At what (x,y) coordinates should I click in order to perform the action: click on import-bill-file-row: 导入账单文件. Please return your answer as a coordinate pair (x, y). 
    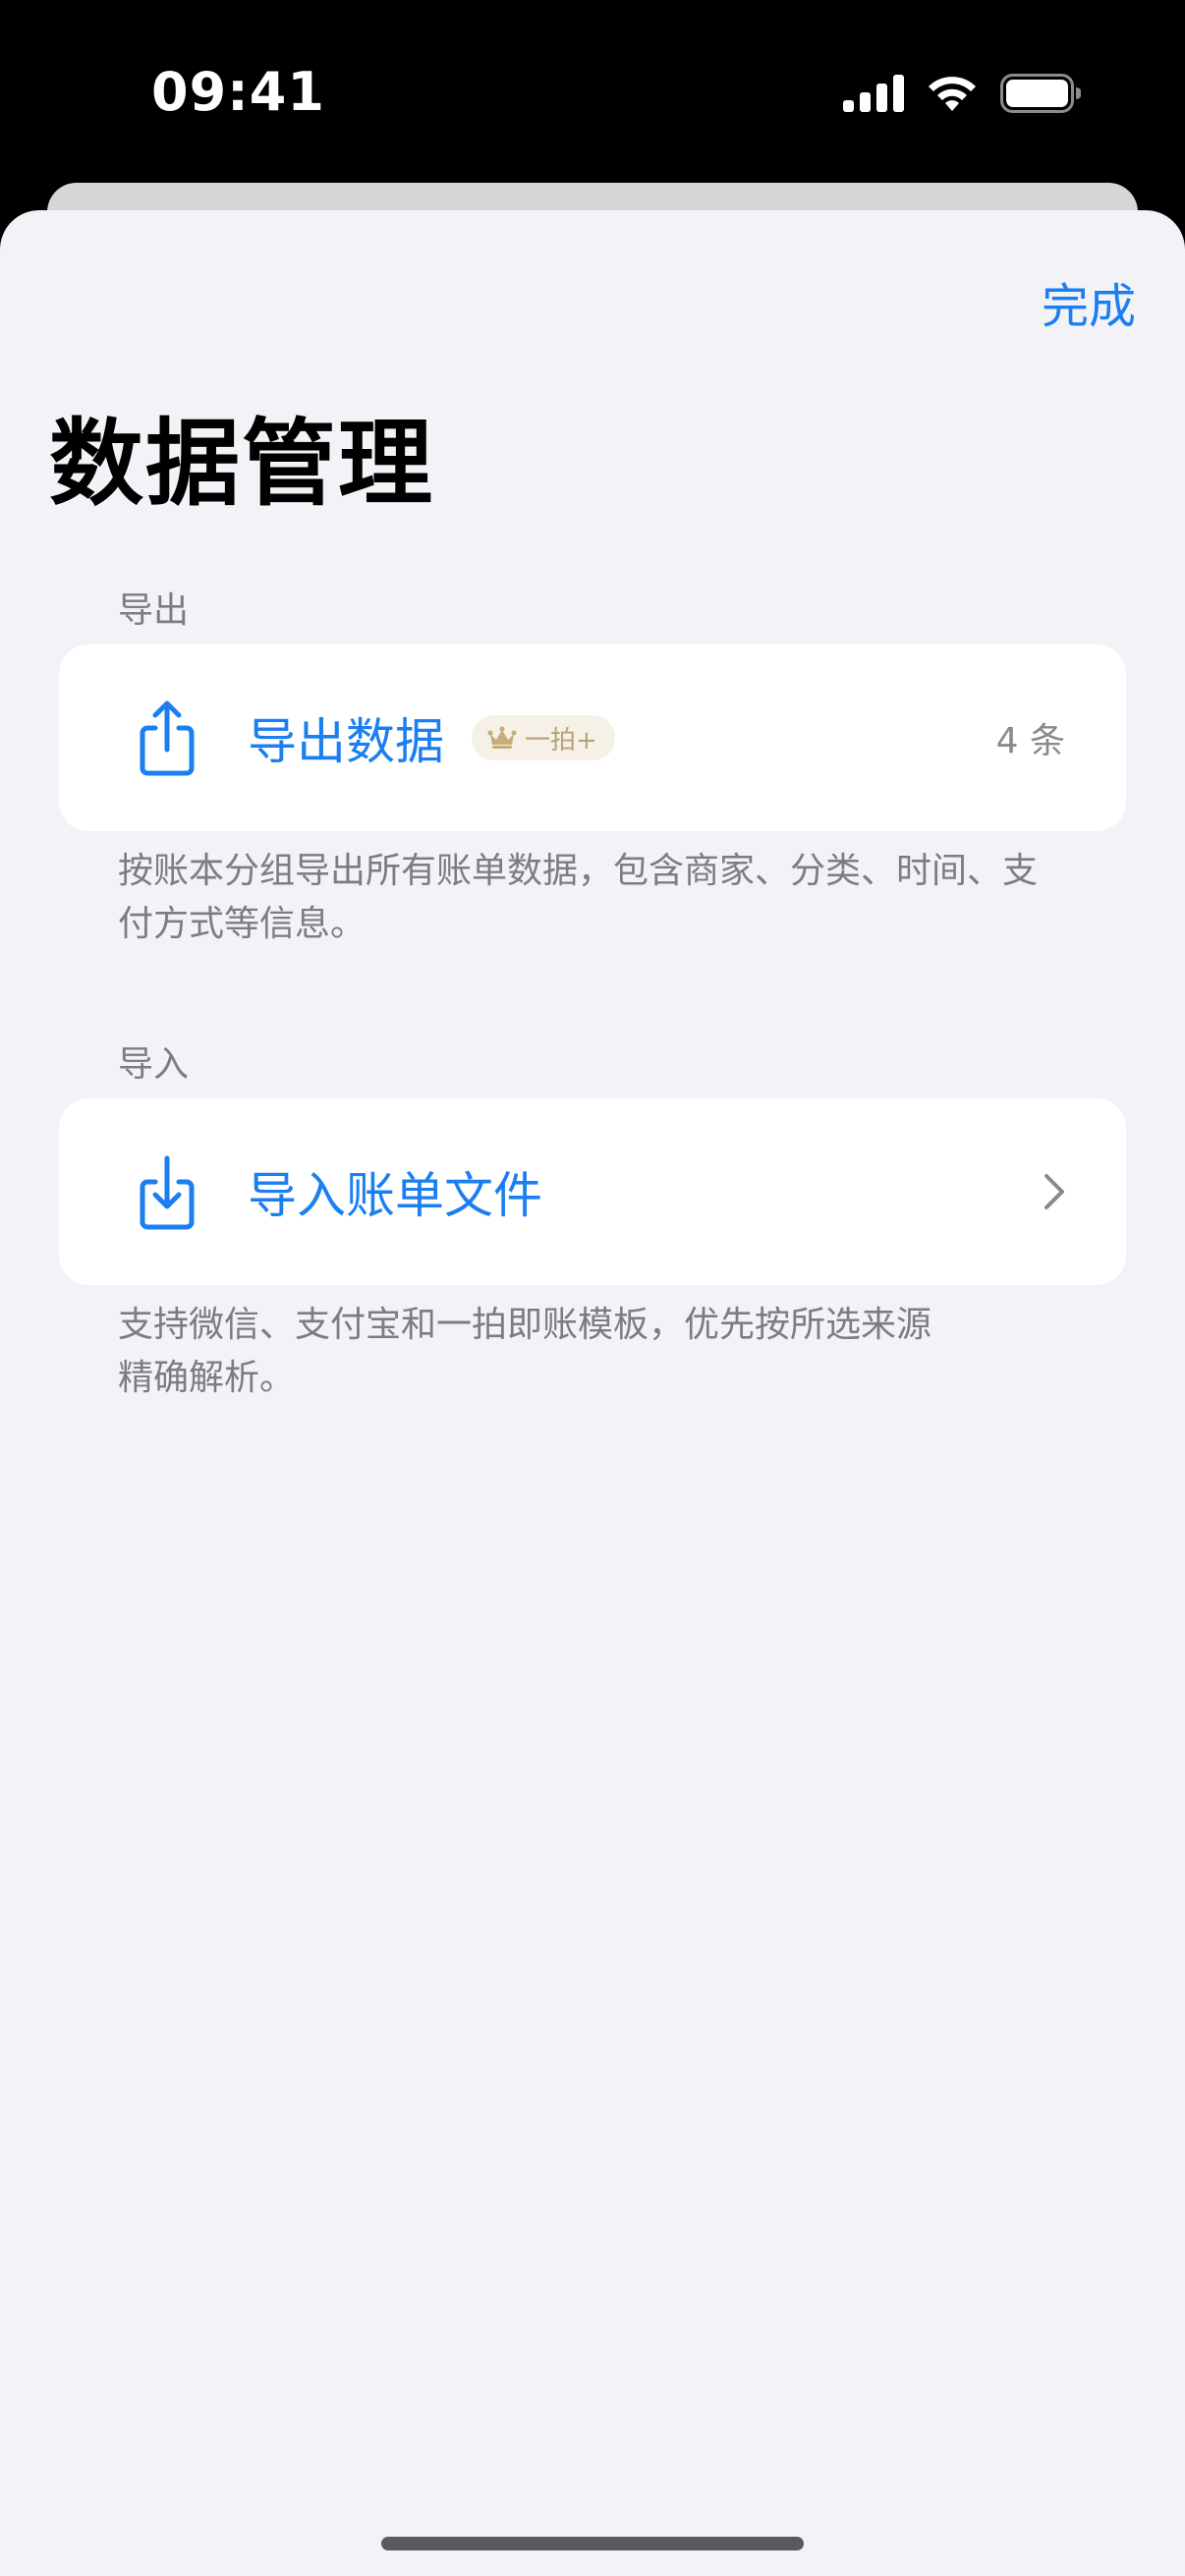
    Looking at the image, I should click on (592, 1191).